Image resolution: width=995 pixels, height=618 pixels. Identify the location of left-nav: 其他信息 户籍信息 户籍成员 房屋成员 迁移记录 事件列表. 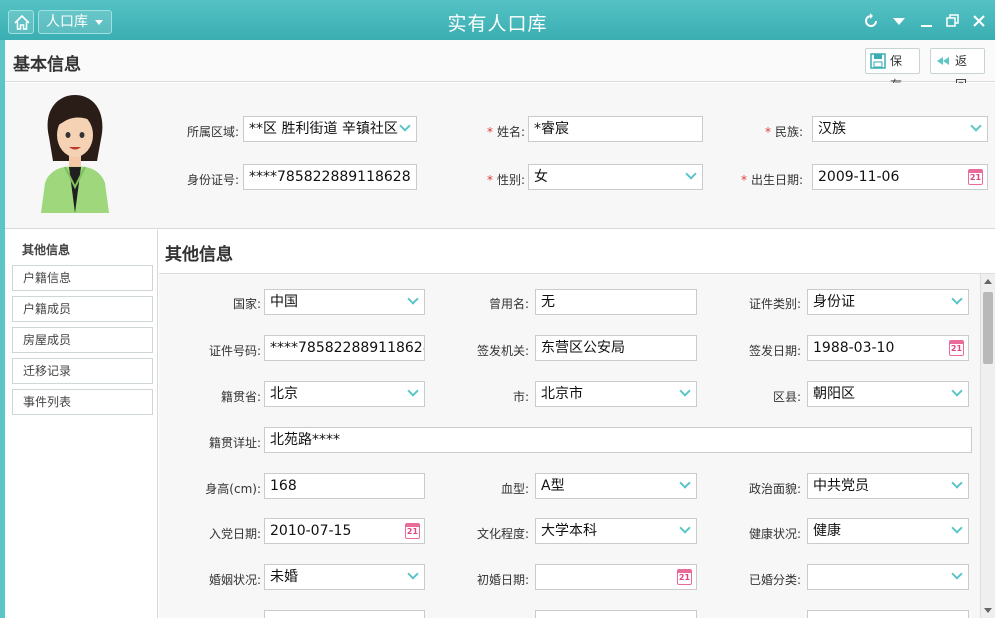
(81, 424).